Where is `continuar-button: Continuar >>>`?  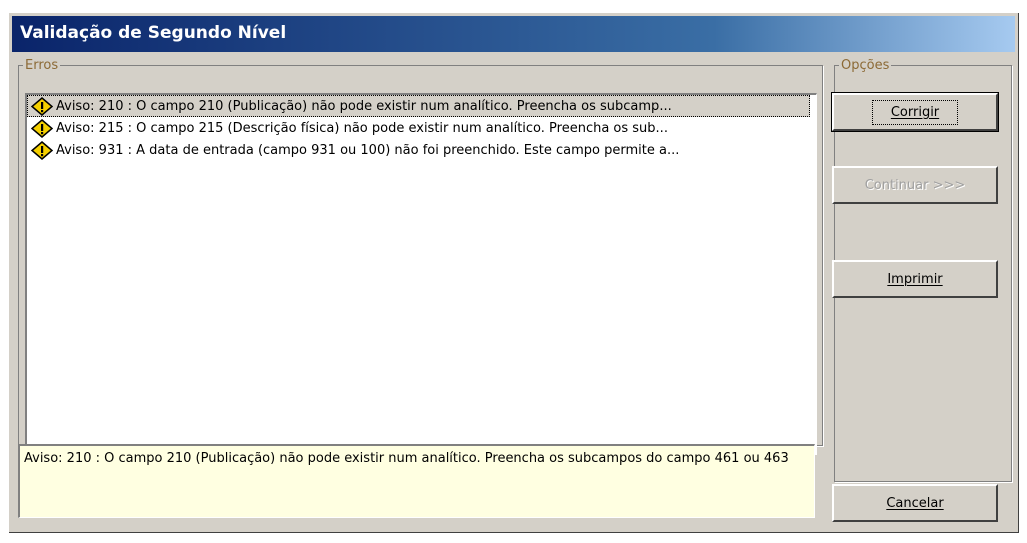 continuar-button: Continuar >>> is located at coordinates (915, 185).